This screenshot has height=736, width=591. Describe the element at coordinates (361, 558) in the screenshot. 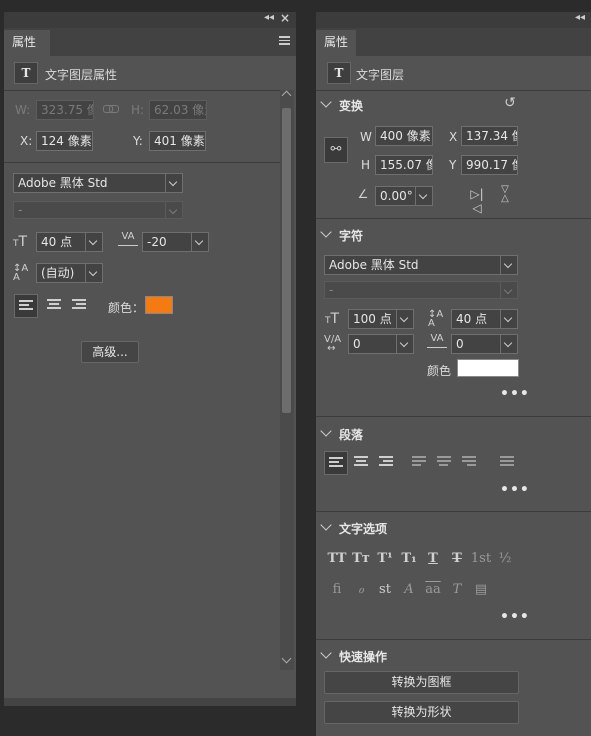

I see `small-caps-icon: Tт` at that location.